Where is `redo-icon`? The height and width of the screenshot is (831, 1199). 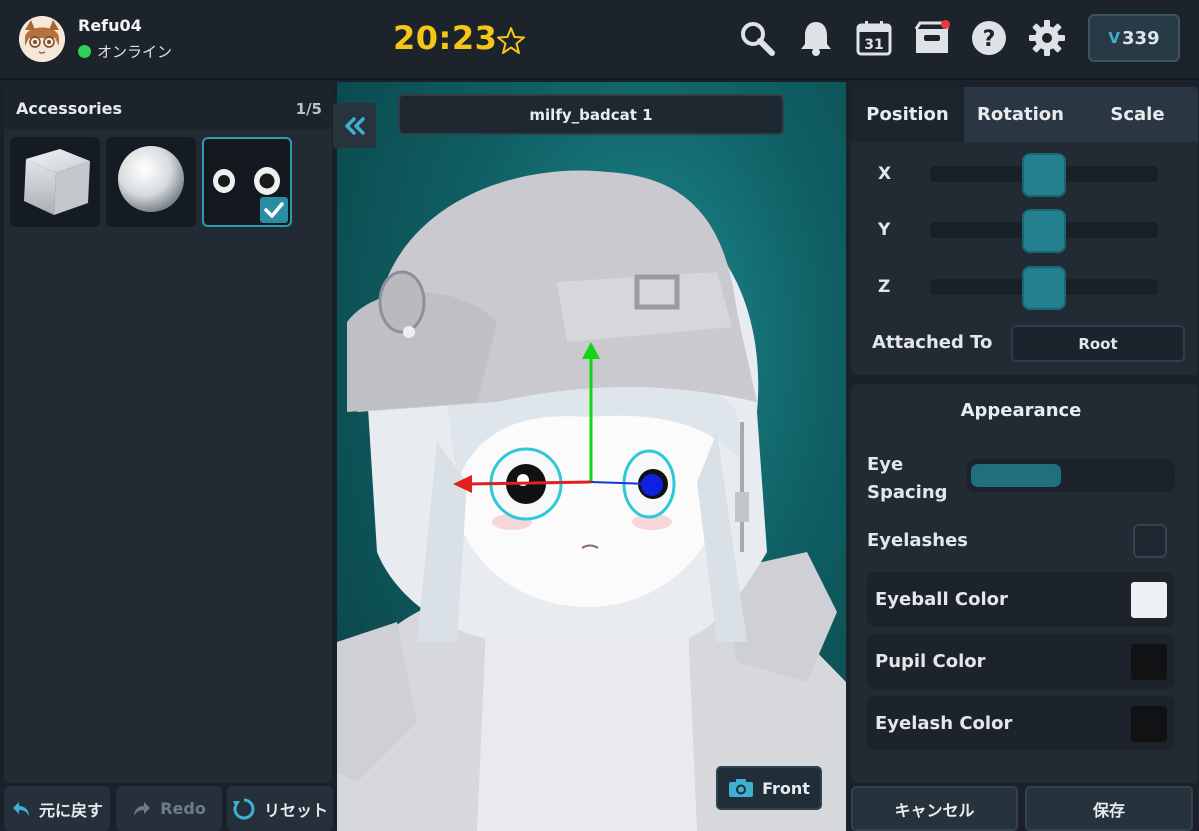 redo-icon is located at coordinates (142, 808).